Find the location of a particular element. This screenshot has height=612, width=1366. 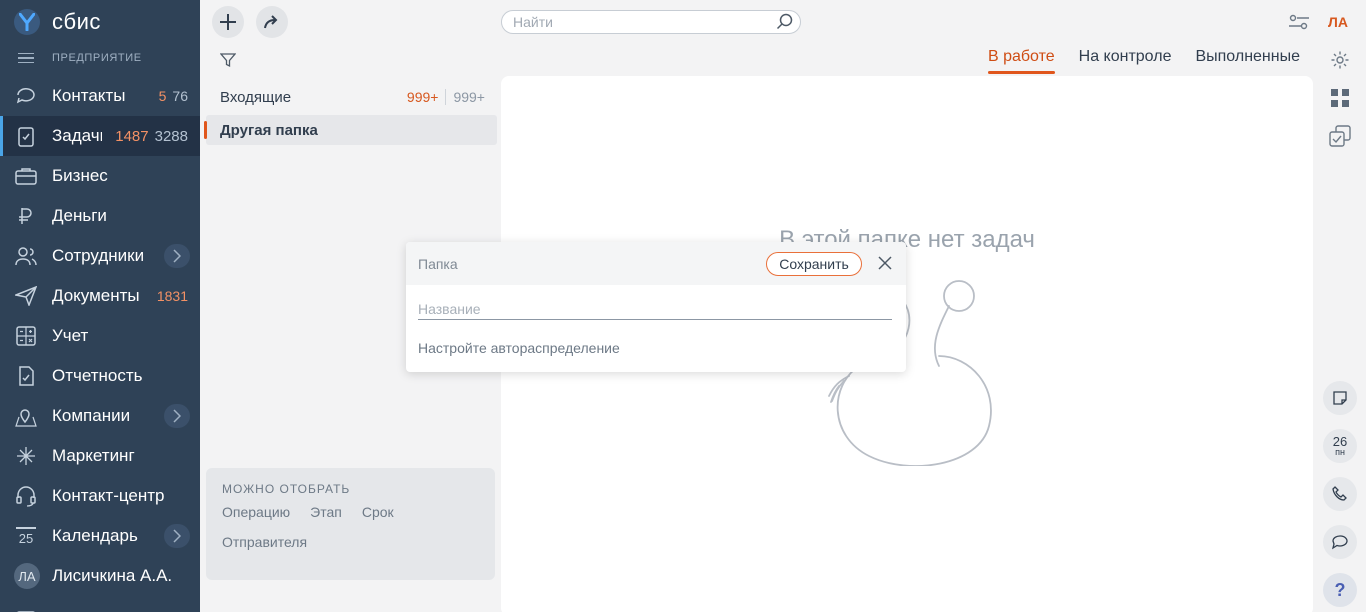

forward-button is located at coordinates (272, 22).